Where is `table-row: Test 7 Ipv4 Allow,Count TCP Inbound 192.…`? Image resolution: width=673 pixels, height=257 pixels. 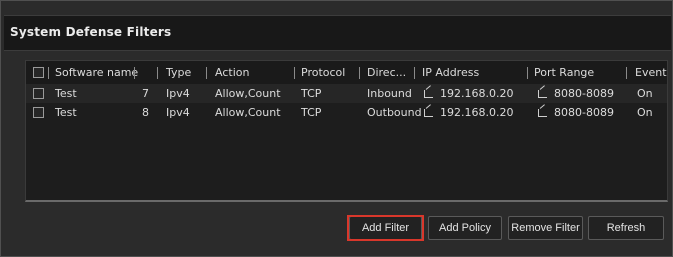 table-row: Test 7 Ipv4 Allow,Count TCP Inbound 192.… is located at coordinates (346, 93).